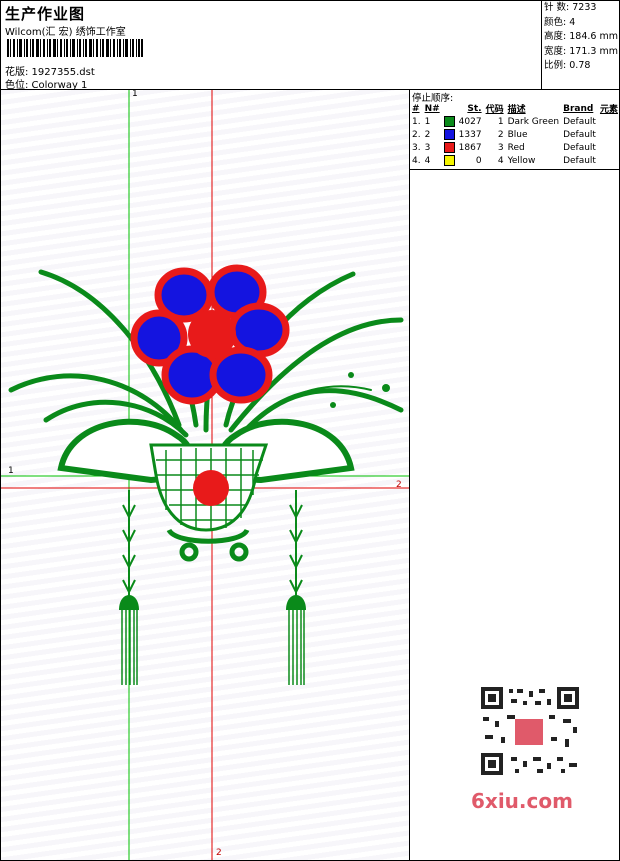  What do you see at coordinates (206, 490) in the screenshot?
I see `basket` at bounding box center [206, 490].